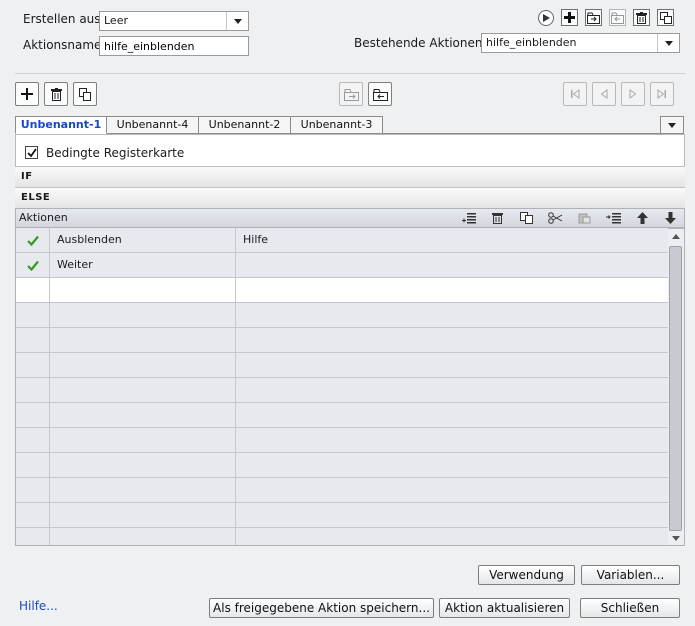 The width and height of the screenshot is (695, 626). Describe the element at coordinates (174, 21) in the screenshot. I see `create-from-select: Leer` at that location.